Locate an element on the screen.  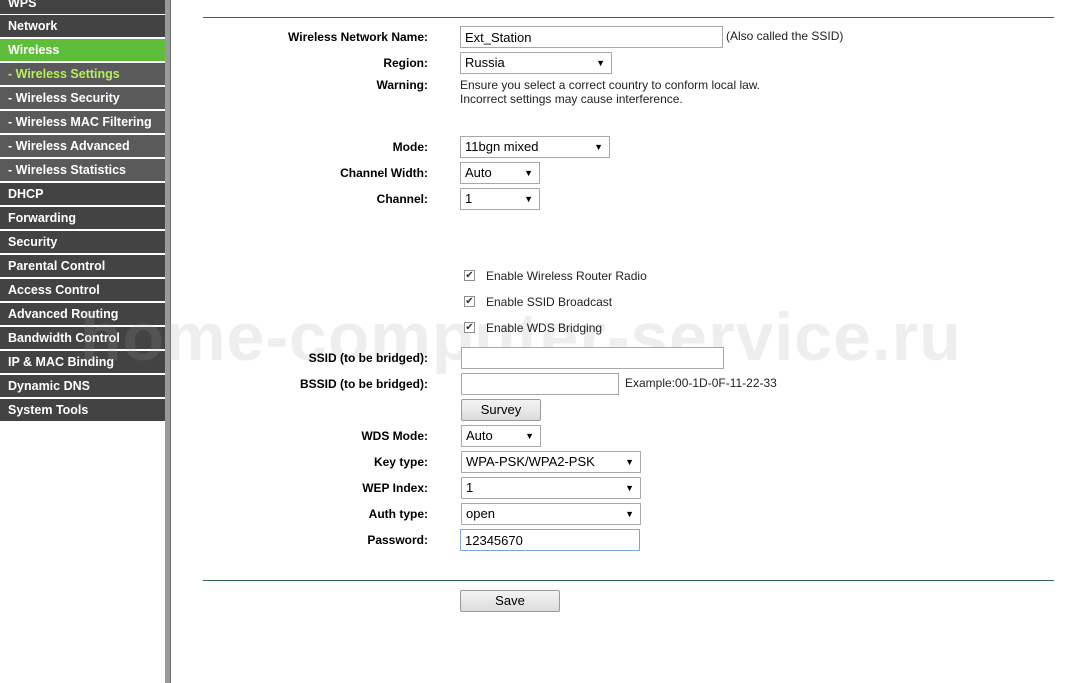
password-input is located at coordinates (550, 540).